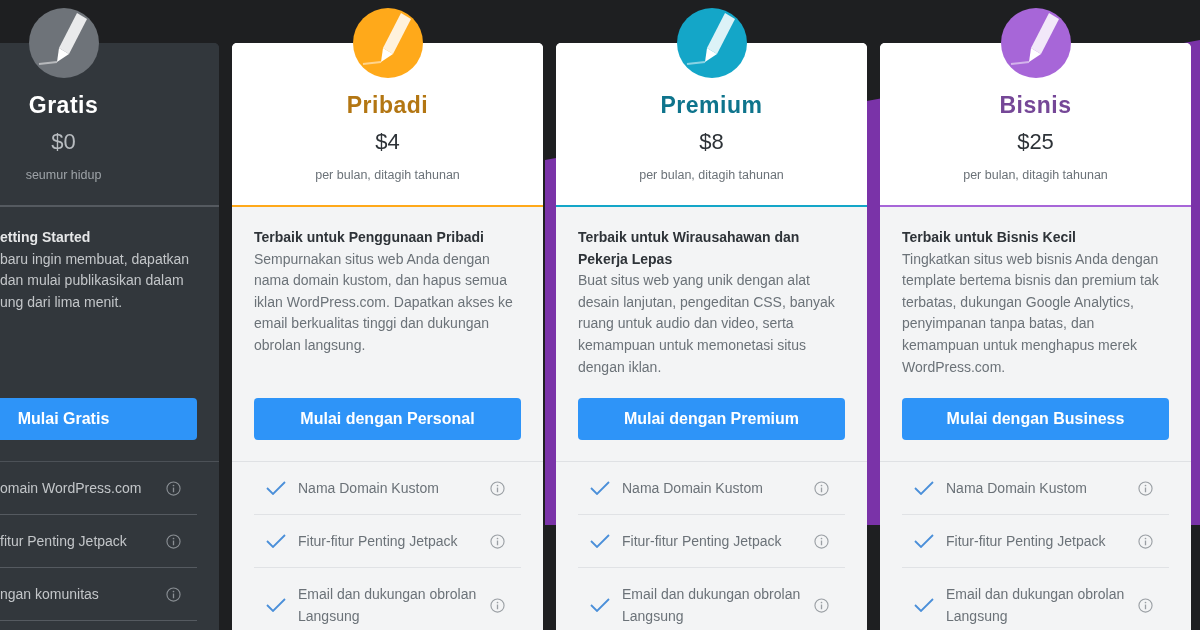 This screenshot has width=1200, height=630. I want to click on description-line: ung dari lima menit., so click(62, 302).